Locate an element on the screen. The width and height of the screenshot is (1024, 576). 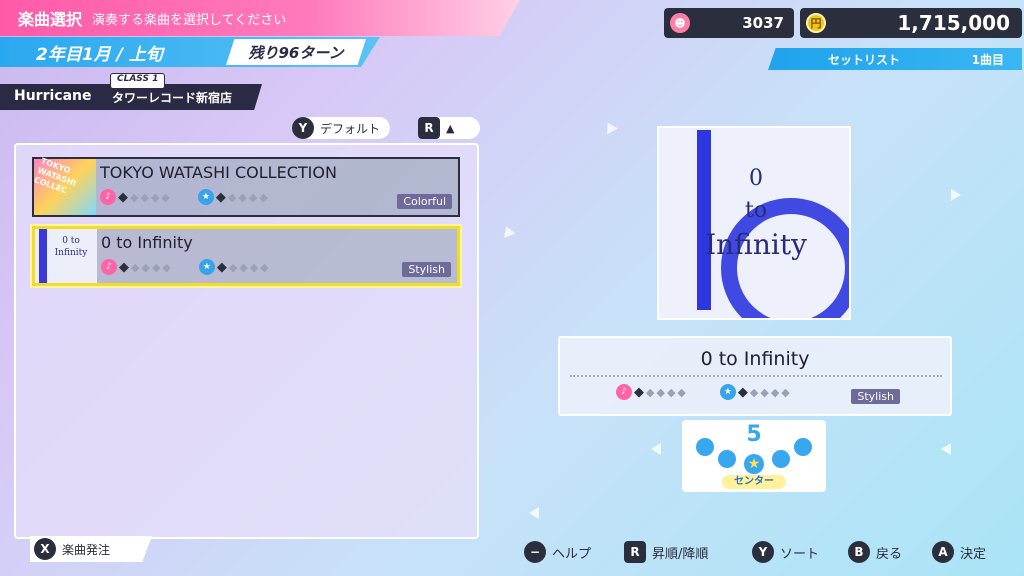
fan-counter: ☻ 3037 is located at coordinates (729, 23).